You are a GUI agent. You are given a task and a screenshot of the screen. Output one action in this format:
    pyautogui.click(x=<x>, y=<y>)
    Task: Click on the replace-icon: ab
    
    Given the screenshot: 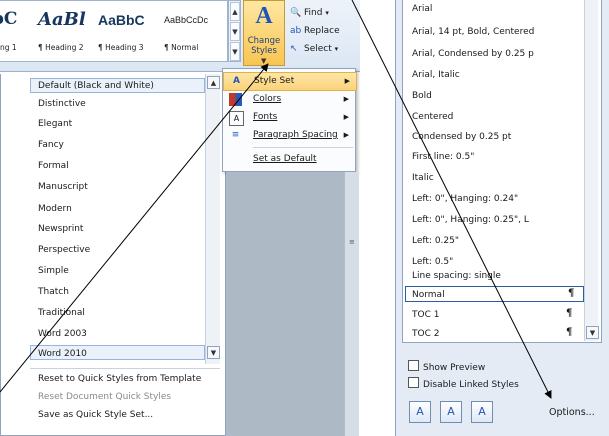 What is the action you would take?
    pyautogui.click(x=296, y=31)
    